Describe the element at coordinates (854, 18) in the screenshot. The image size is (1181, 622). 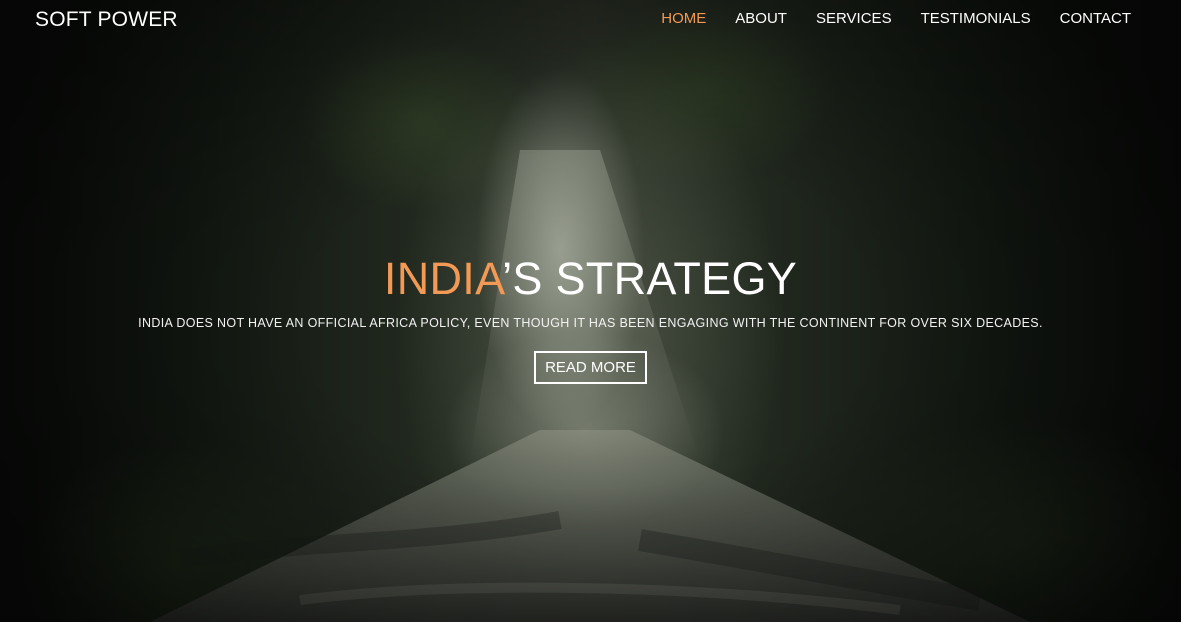
I see `nav-item-services: SERVICES` at that location.